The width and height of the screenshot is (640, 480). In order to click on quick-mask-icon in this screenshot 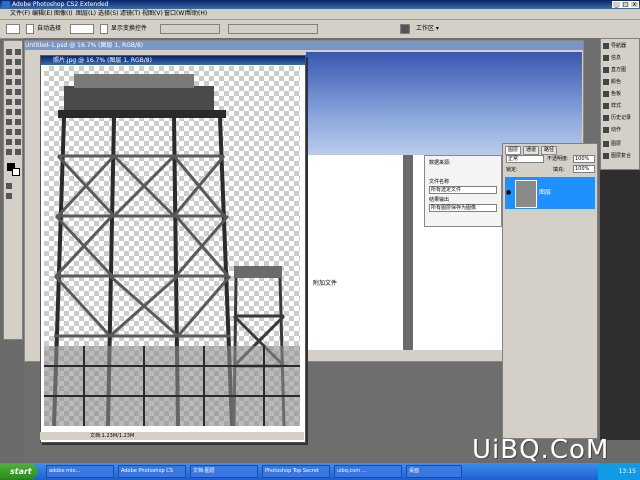, I will do `click(9, 186)`.